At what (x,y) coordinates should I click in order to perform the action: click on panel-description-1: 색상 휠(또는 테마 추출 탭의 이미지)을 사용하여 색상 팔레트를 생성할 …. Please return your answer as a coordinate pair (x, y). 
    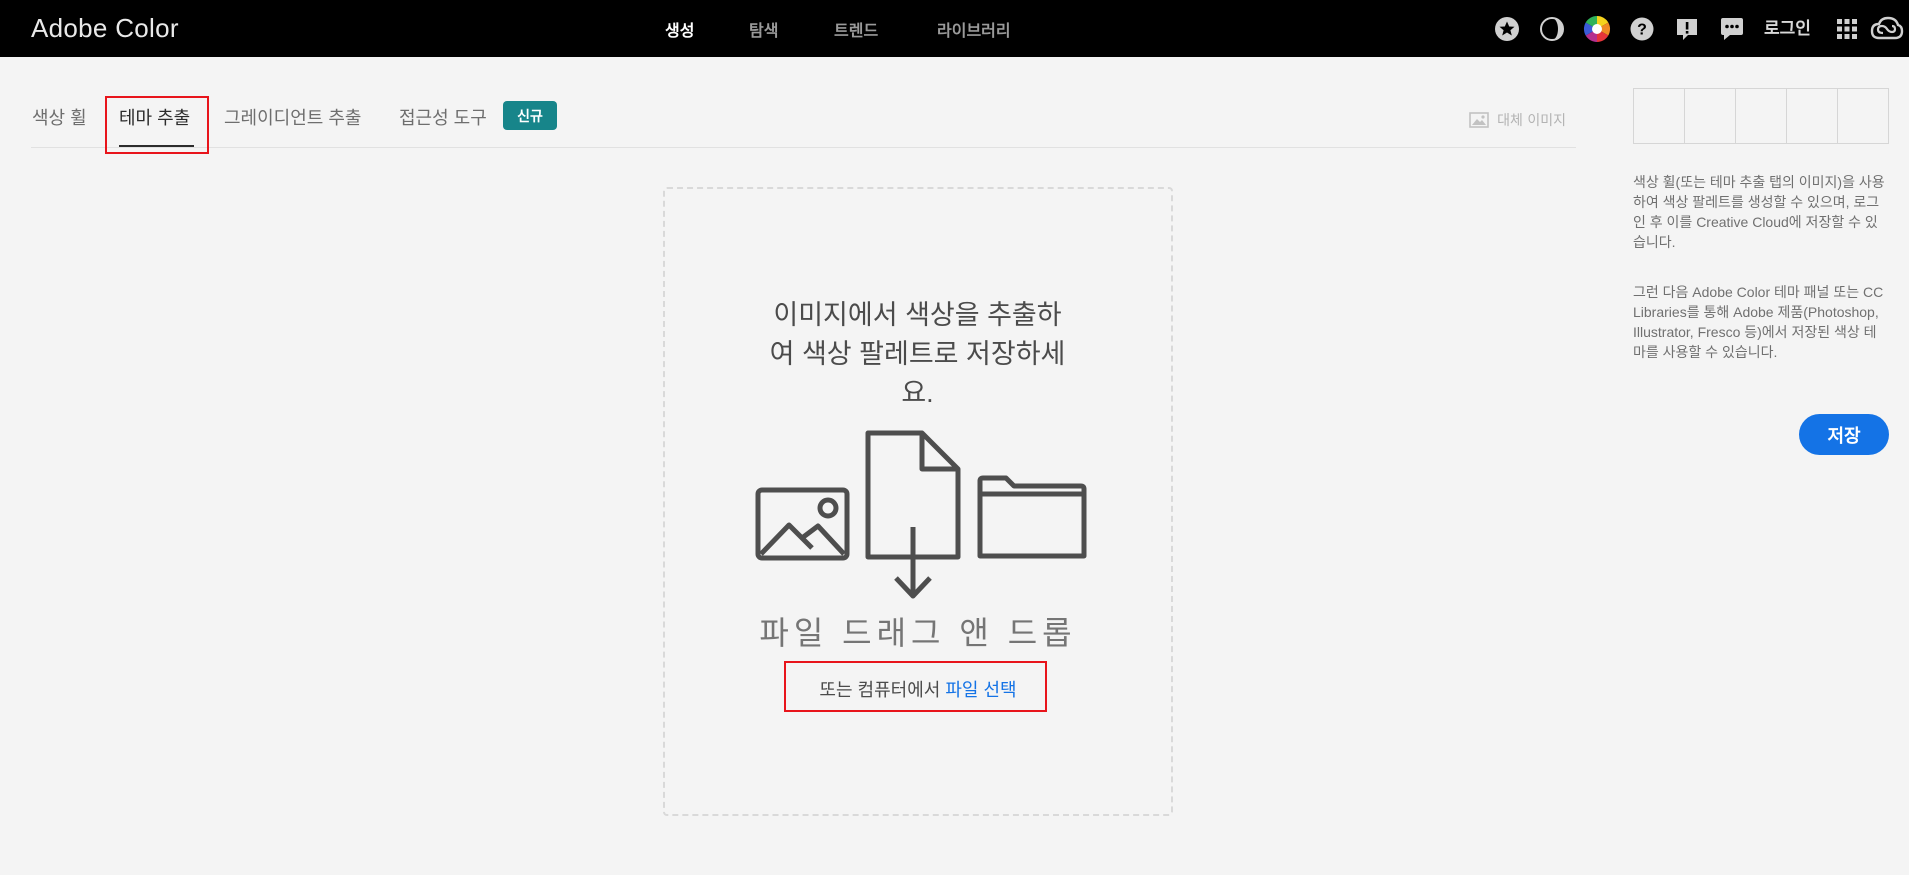
    Looking at the image, I should click on (1759, 212).